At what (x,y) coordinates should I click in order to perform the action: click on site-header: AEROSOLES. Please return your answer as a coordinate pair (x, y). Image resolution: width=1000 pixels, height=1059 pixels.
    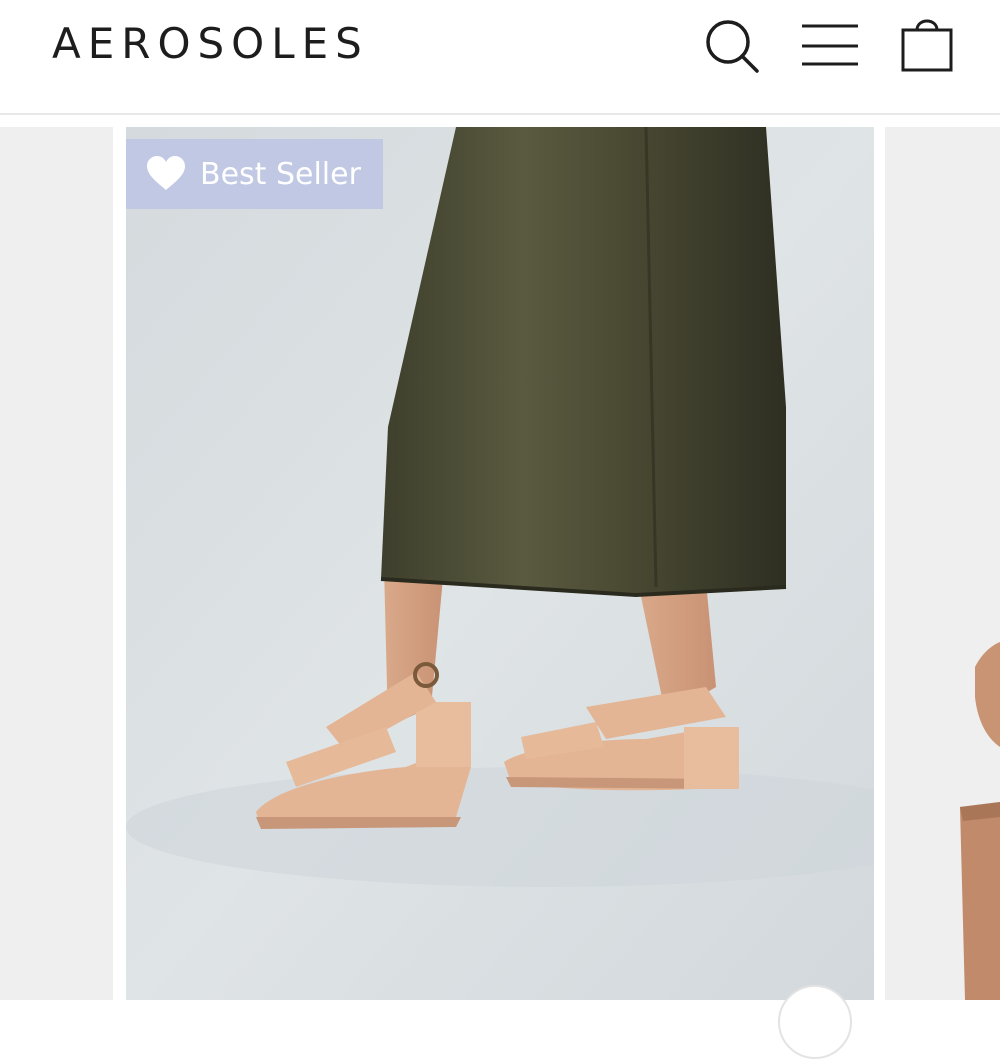
    Looking at the image, I should click on (500, 57).